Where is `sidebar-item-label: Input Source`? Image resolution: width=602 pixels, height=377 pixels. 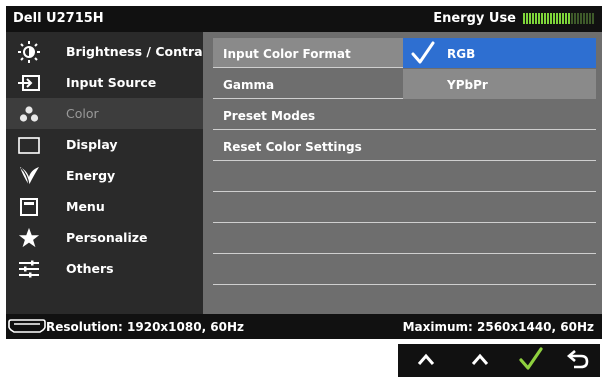 sidebar-item-label: Input Source is located at coordinates (111, 82).